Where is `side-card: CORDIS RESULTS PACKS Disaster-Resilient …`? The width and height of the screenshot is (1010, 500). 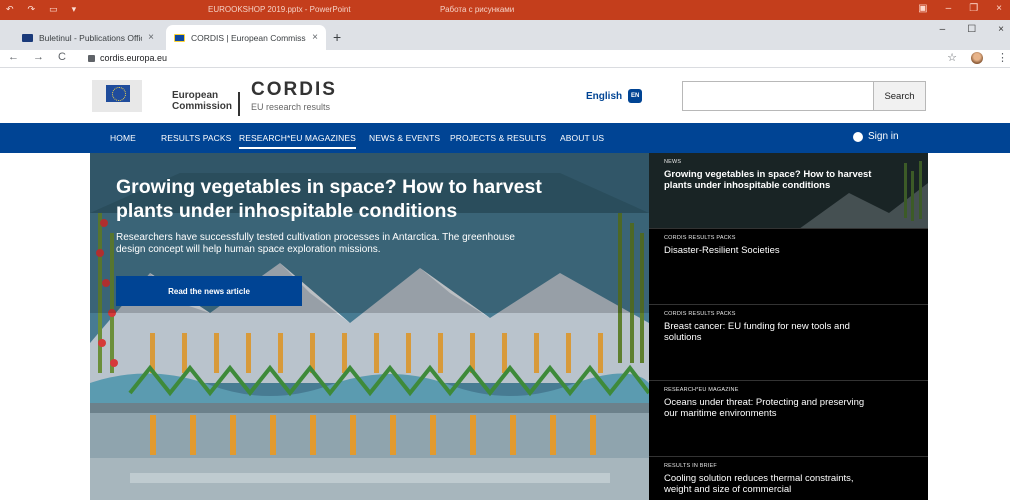
side-card: CORDIS RESULTS PACKS Disaster-Resilient … is located at coordinates (788, 267).